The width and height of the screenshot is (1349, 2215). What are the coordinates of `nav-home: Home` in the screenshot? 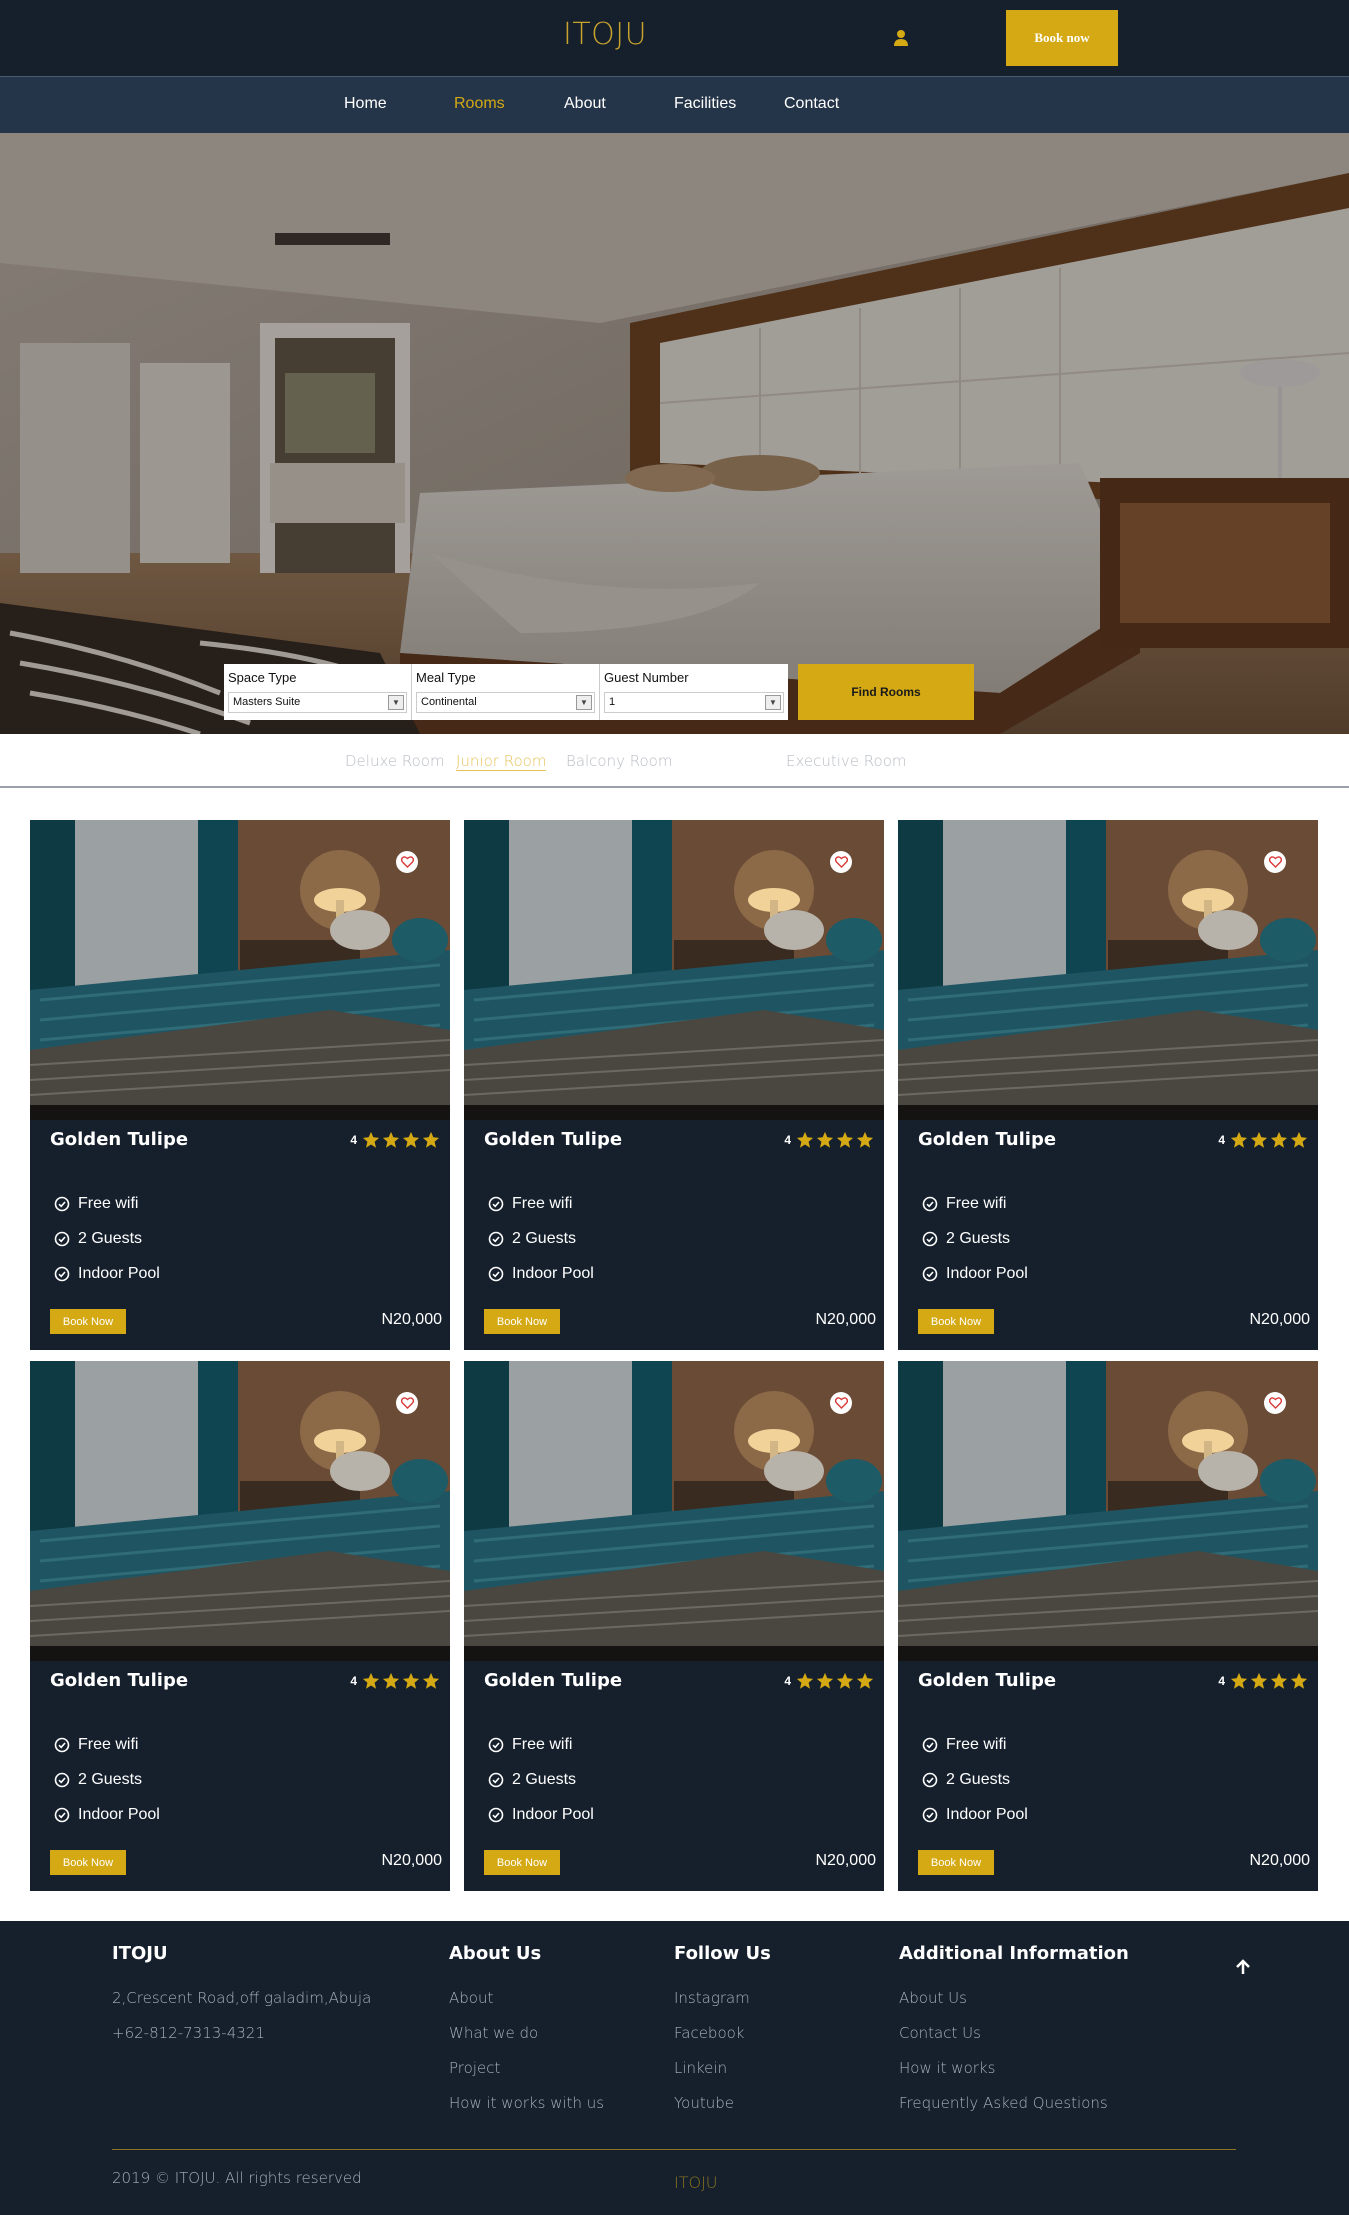 It's located at (365, 104).